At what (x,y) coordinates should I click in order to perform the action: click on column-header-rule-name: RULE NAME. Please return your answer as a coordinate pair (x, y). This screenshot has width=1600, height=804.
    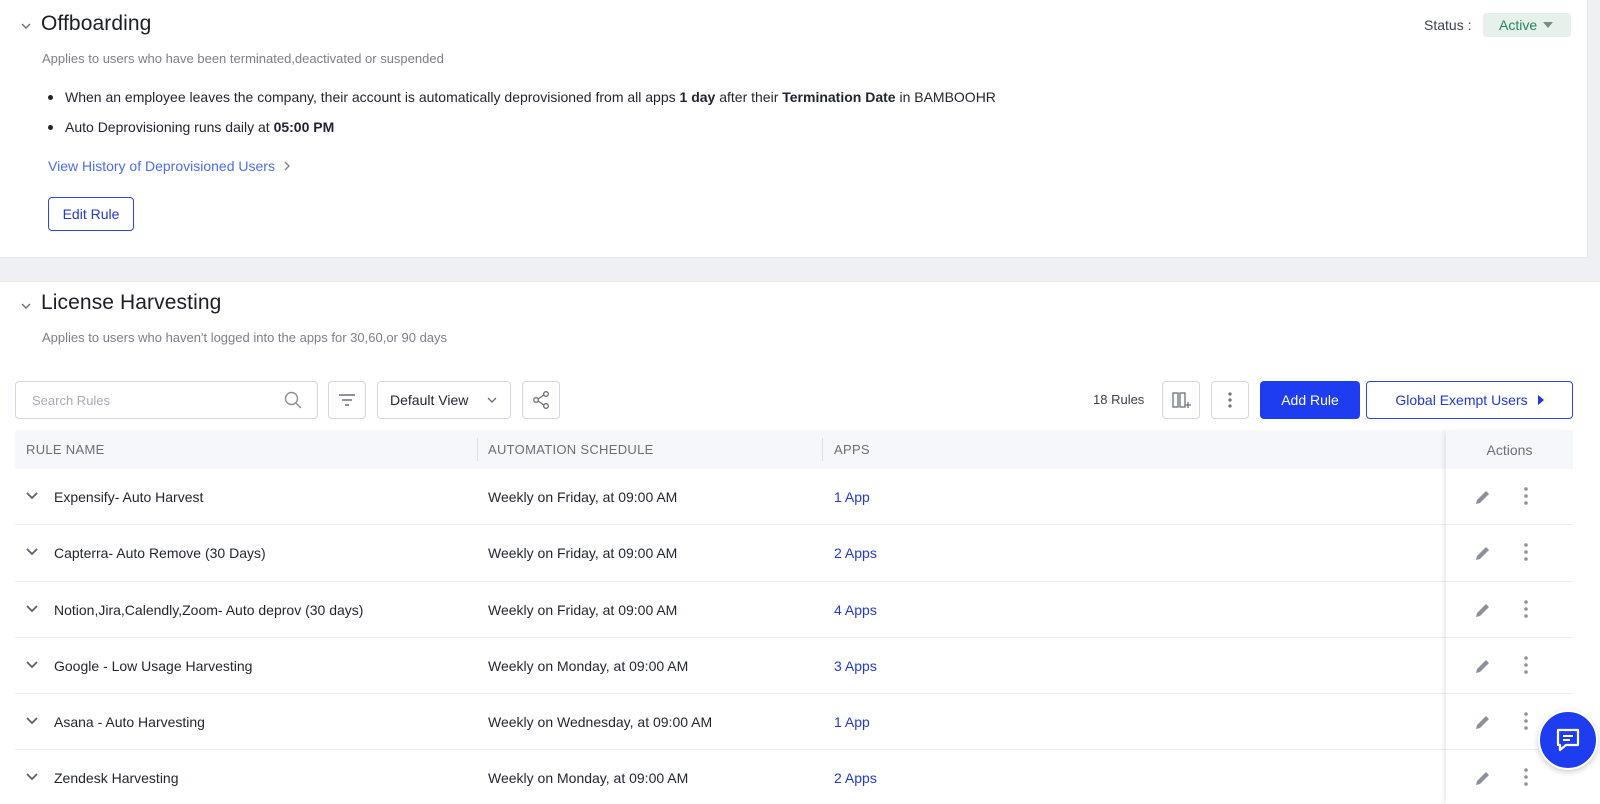
    Looking at the image, I should click on (65, 449).